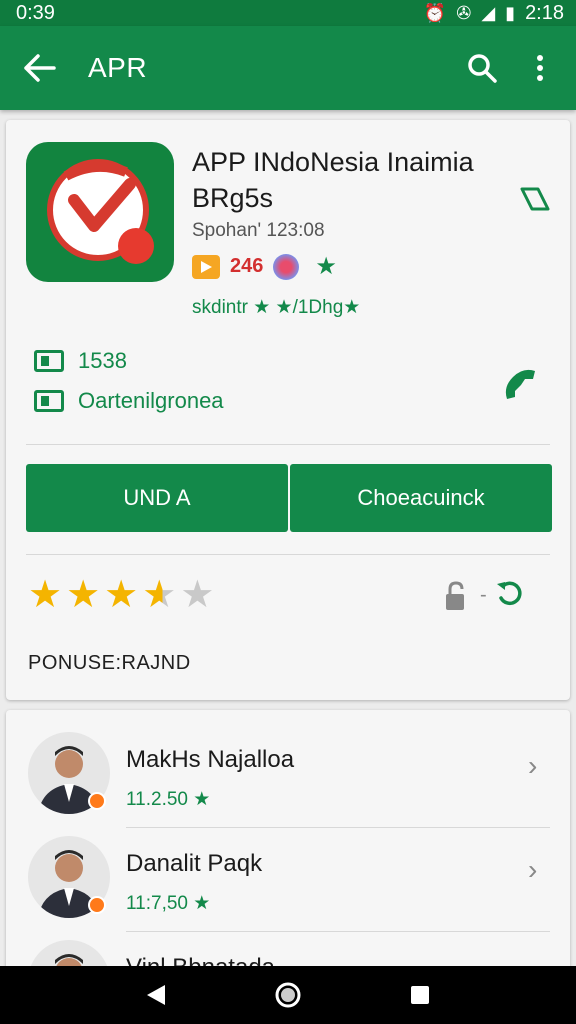 This screenshot has width=576, height=1024. I want to click on star-empty-icon: ★, so click(197, 594).